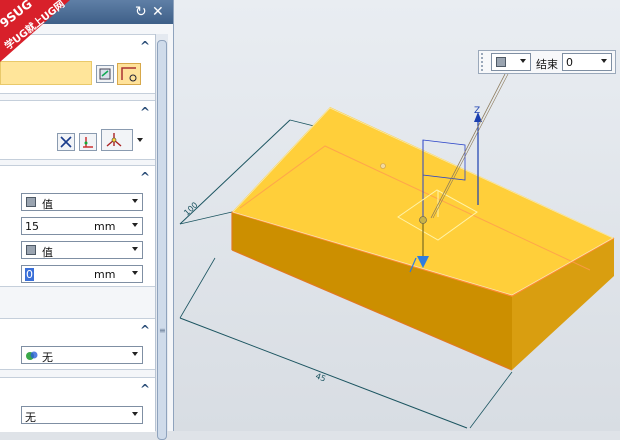 This screenshot has width=620, height=440. What do you see at coordinates (77, 404) in the screenshot?
I see `draft-panel: ^ 无` at bounding box center [77, 404].